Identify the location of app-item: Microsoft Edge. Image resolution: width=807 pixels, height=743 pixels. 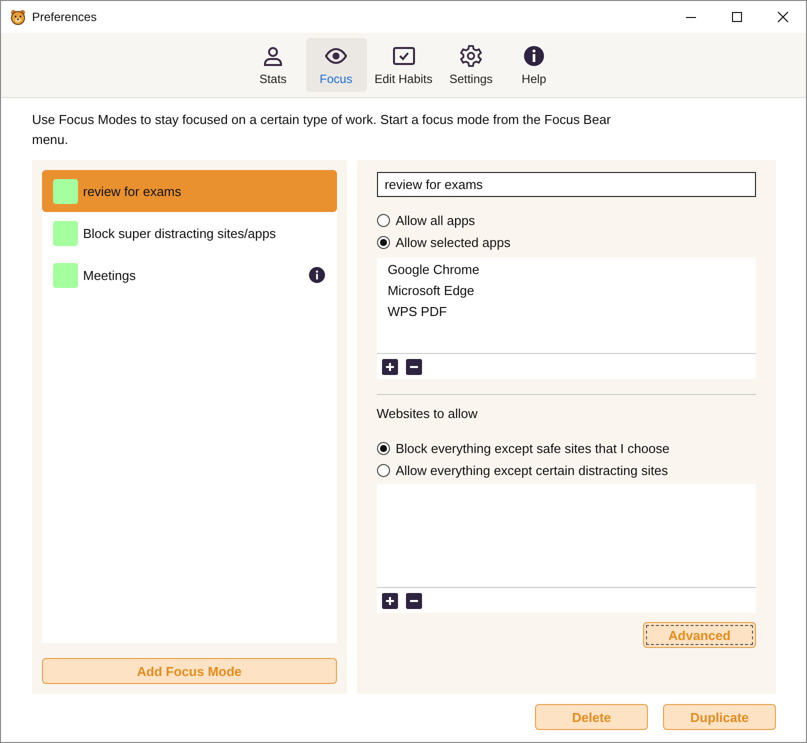
(566, 291).